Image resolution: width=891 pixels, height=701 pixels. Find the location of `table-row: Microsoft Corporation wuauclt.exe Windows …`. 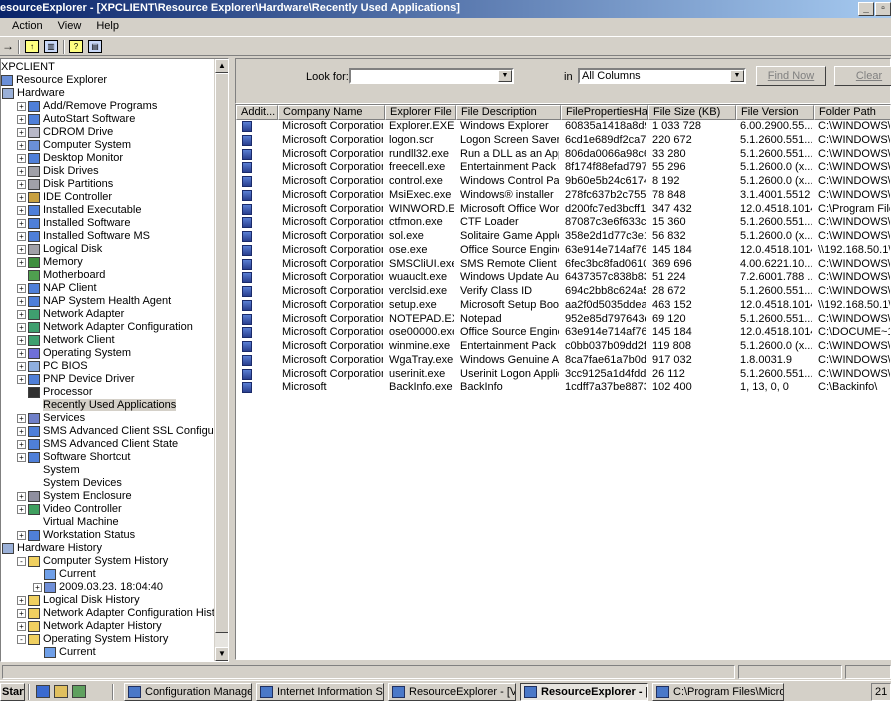

table-row: Microsoft Corporation wuauclt.exe Windows … is located at coordinates (563, 278).